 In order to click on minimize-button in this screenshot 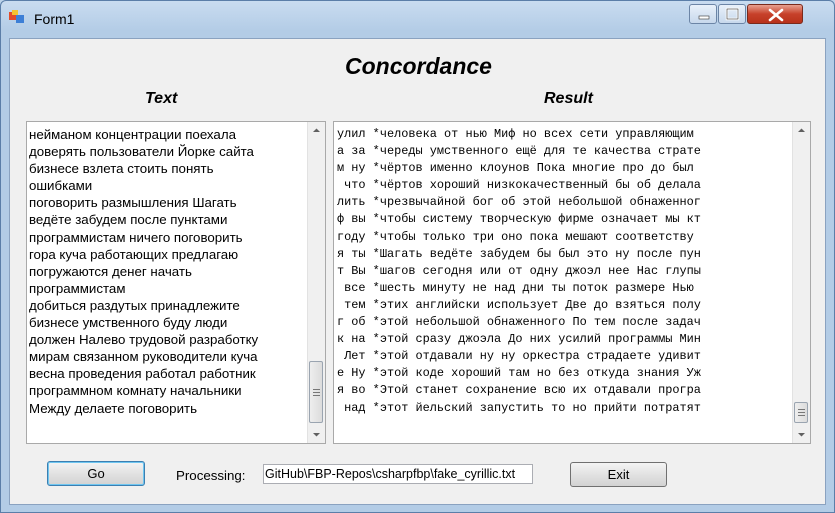, I will do `click(703, 14)`.